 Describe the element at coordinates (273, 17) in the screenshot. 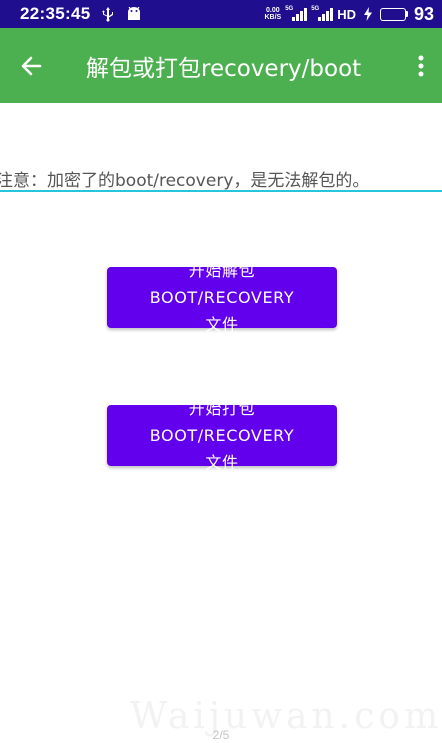

I see `net-speed-unit: KB/S` at that location.